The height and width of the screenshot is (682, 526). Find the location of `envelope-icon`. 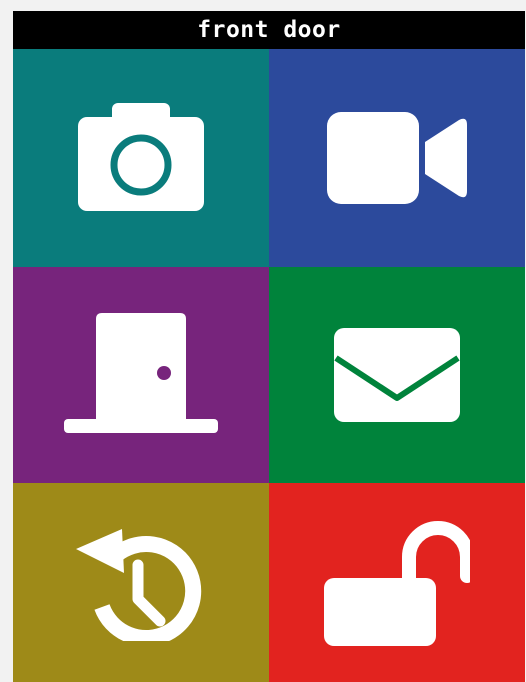

envelope-icon is located at coordinates (397, 375).